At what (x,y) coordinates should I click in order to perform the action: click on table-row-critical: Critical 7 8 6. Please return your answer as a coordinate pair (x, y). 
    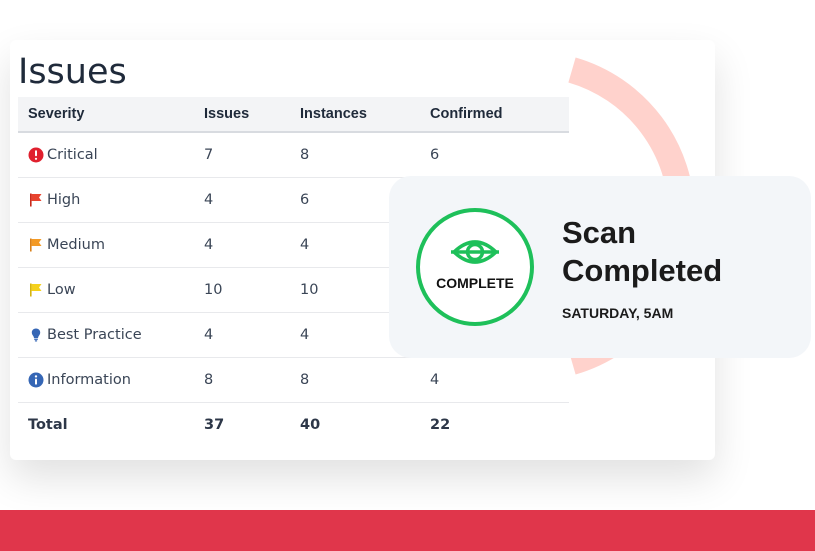
    Looking at the image, I should click on (293, 155).